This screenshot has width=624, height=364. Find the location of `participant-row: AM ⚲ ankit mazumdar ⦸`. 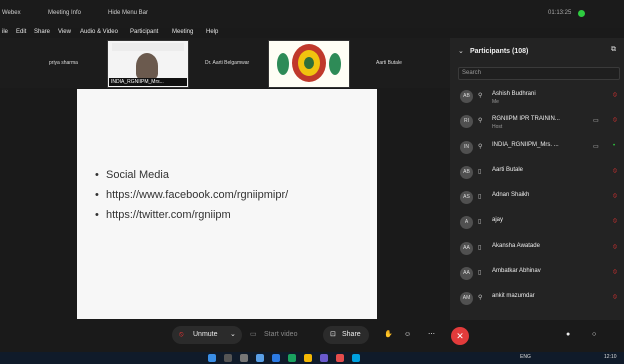

participant-row: AM ⚲ ankit mazumdar ⦸ is located at coordinates (537, 298).